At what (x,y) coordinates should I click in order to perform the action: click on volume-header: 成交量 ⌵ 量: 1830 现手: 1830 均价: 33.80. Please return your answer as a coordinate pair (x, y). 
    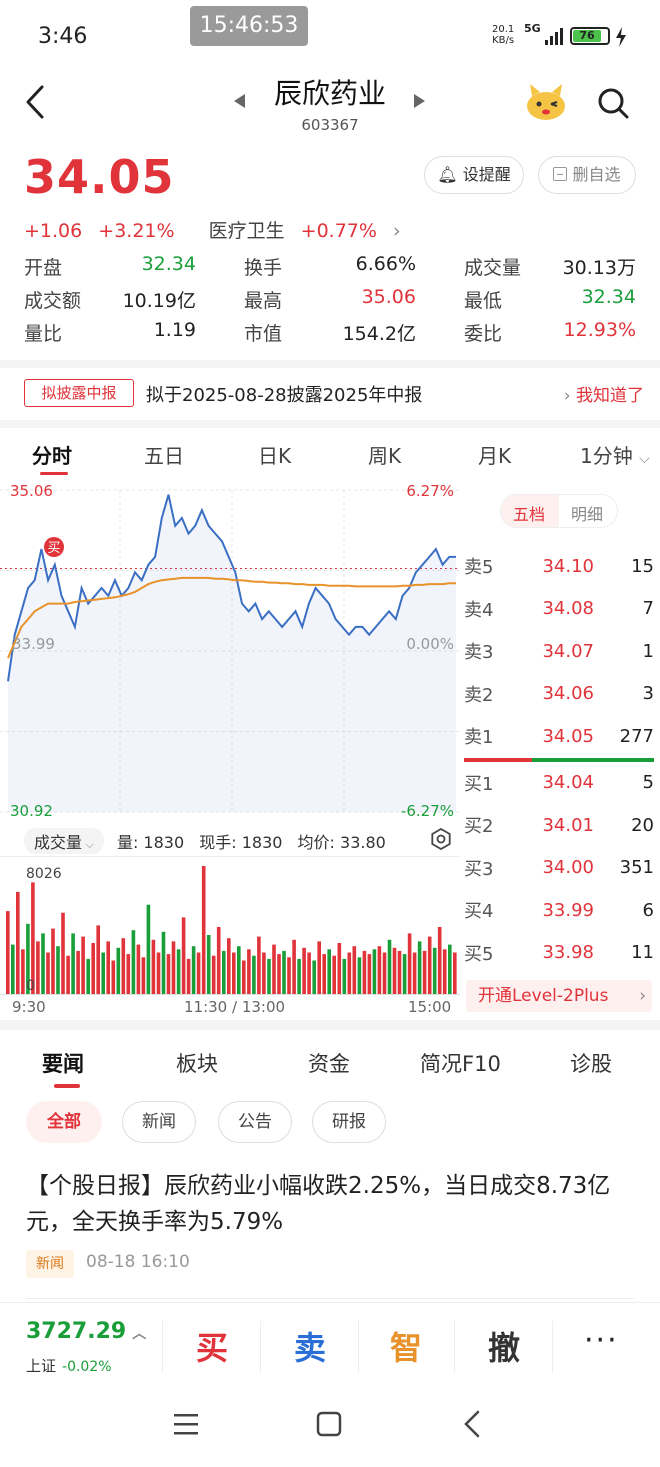
    Looking at the image, I should click on (242, 841).